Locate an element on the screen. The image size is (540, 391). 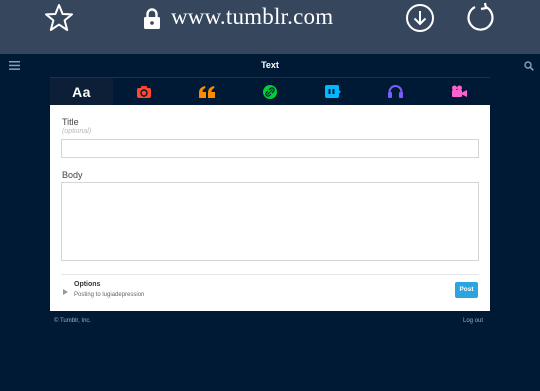
lock-icon is located at coordinates (152, 18).